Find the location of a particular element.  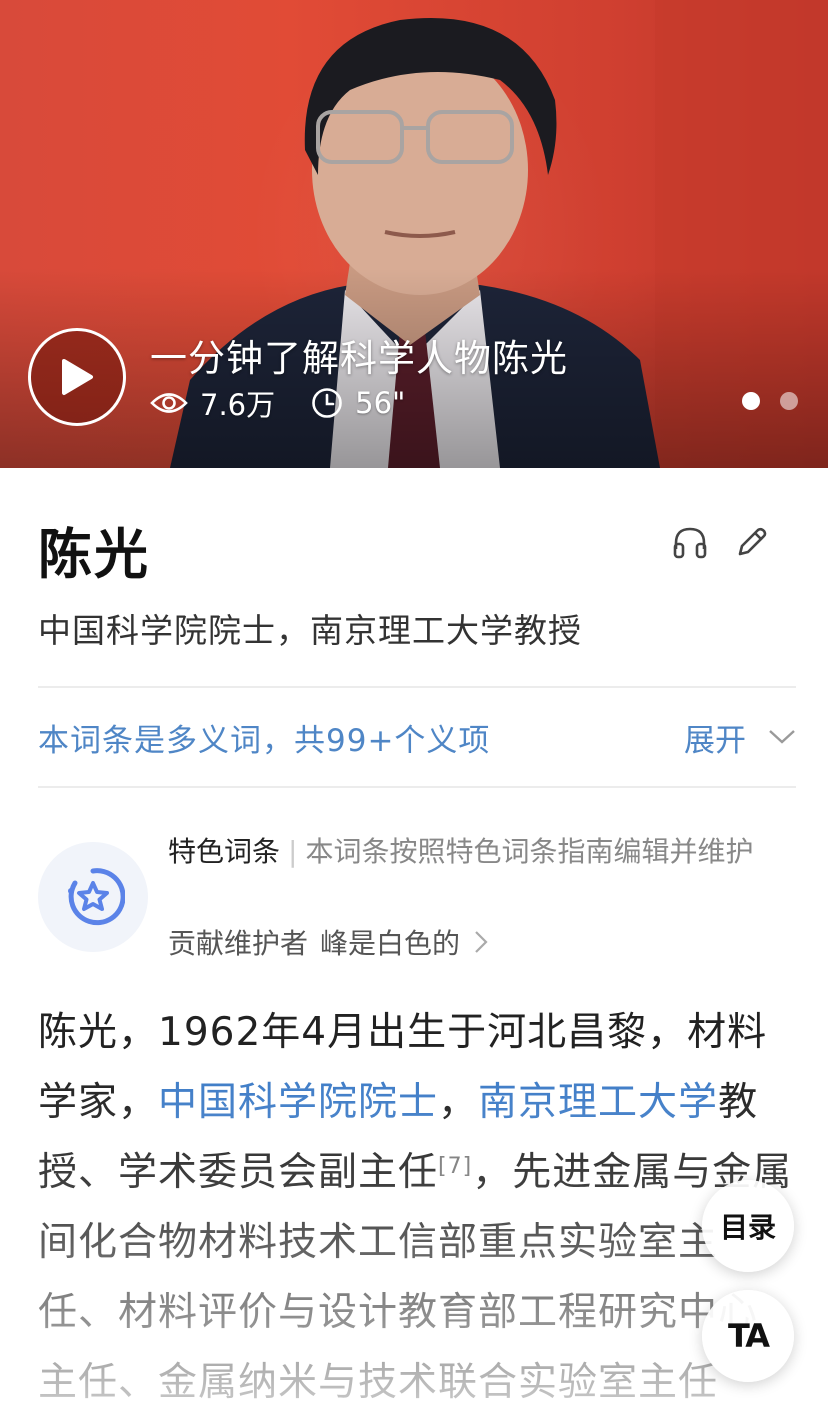

featured-info: 特色词条 | 本词条按照特色词条指南编辑并维护 is located at coordinates (478, 852).